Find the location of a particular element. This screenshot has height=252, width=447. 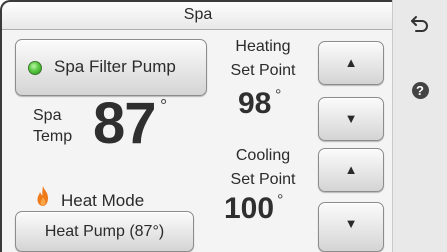

cooling-down-button: ▼ is located at coordinates (351, 227).